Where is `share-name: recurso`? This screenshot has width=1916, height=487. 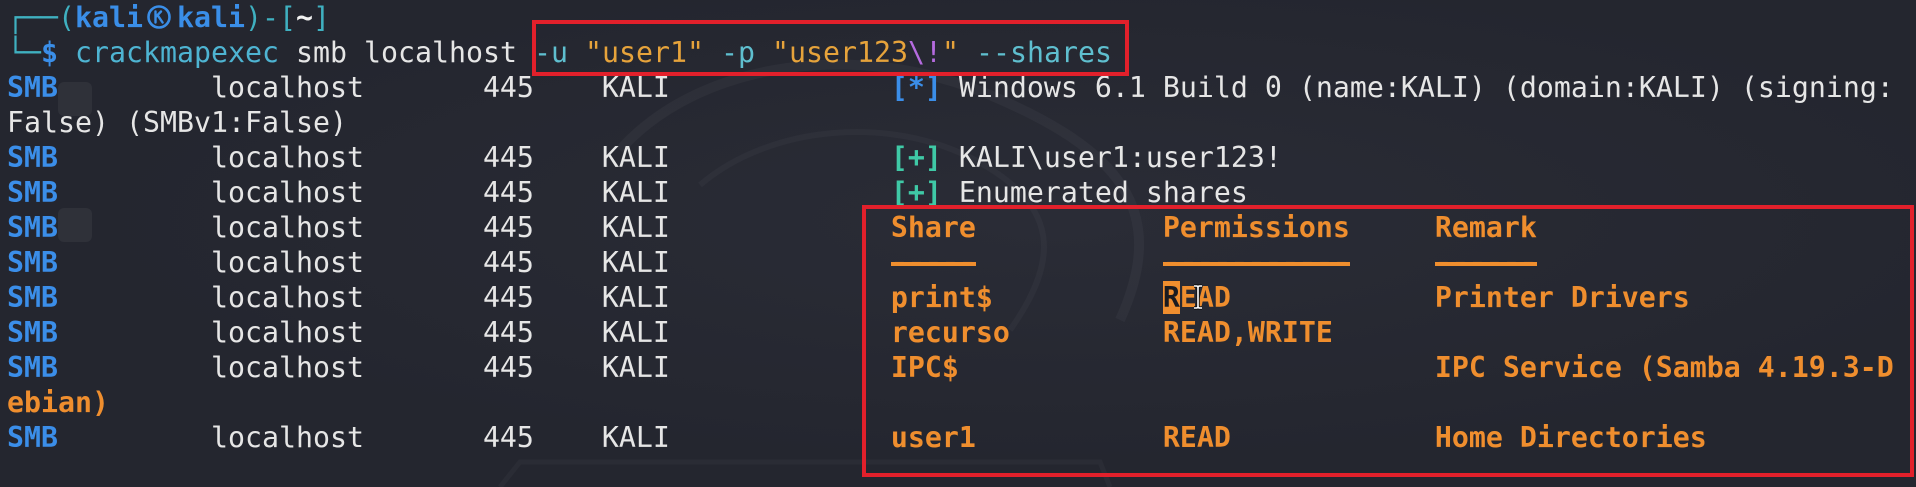 share-name: recurso is located at coordinates (950, 332).